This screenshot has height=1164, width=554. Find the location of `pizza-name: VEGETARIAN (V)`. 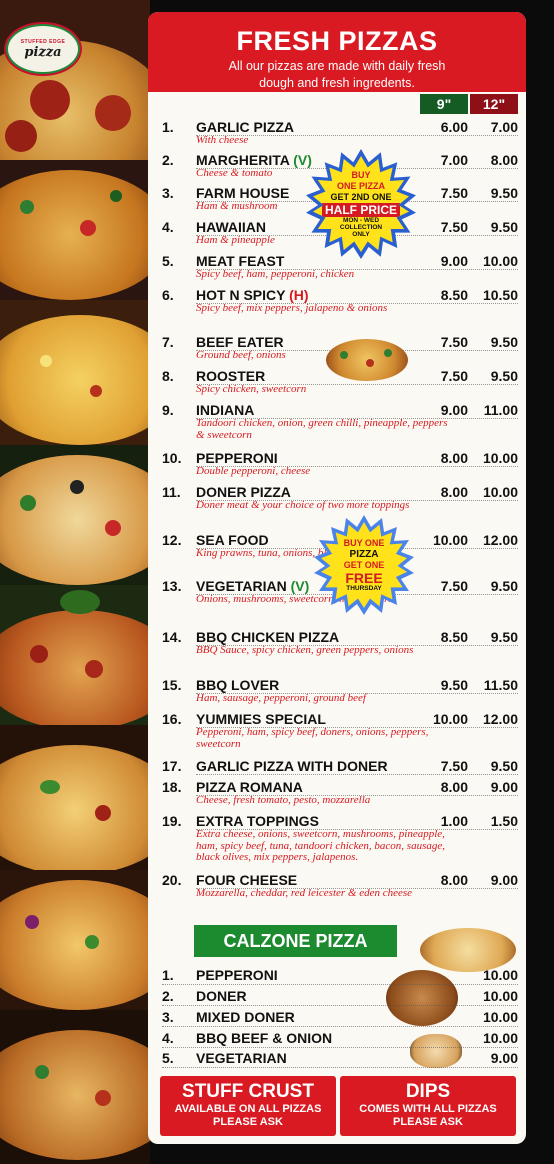

pizza-name: VEGETARIAN (V) is located at coordinates (252, 586).